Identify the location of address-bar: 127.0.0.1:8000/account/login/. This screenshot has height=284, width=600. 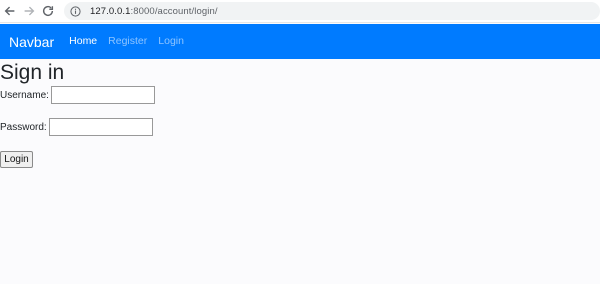
(332, 11).